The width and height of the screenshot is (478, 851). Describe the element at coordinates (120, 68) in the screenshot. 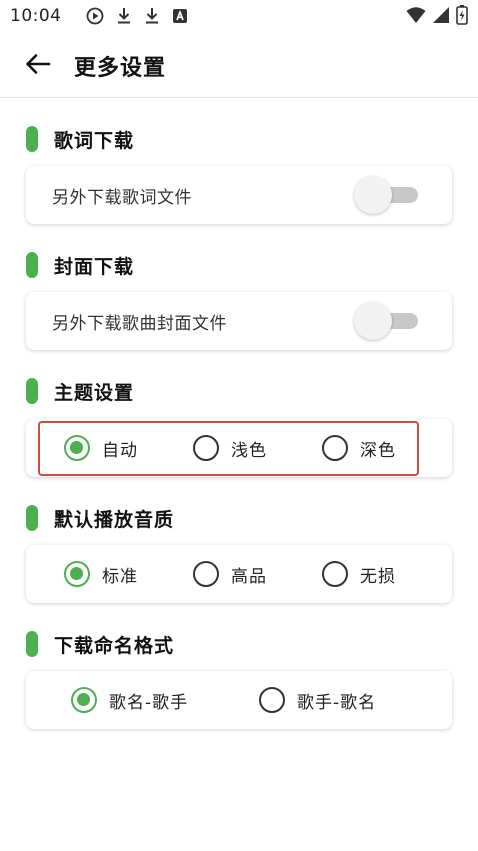

I see `page-title: 更多设置` at that location.